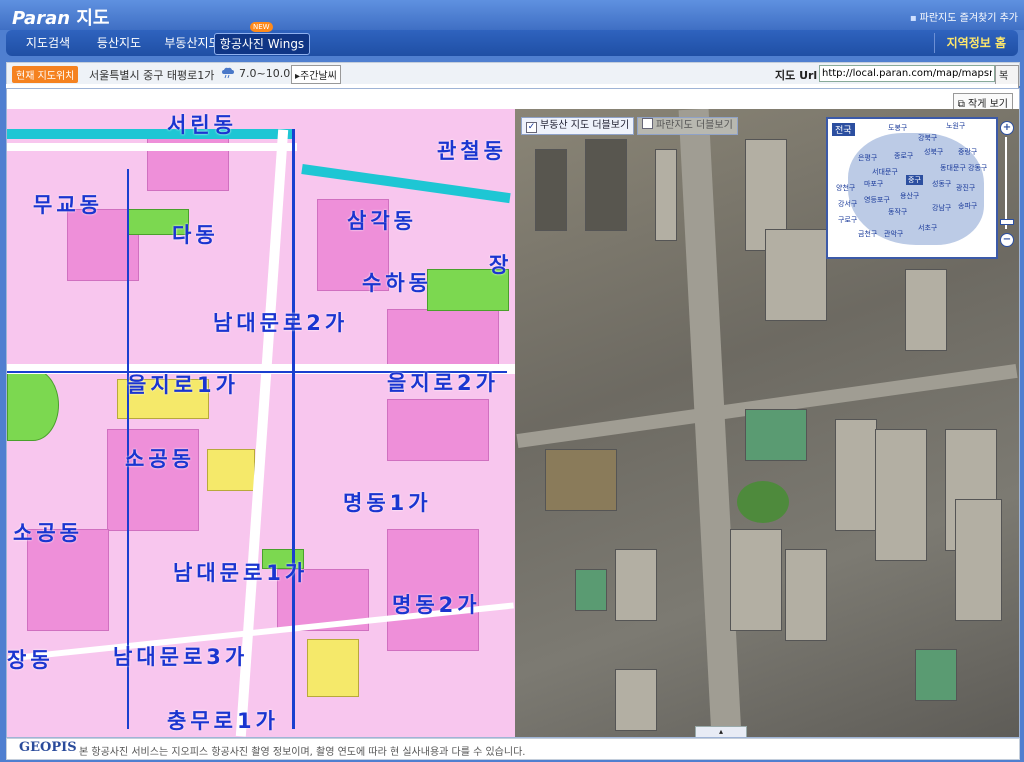  I want to click on checkbox-unchecked, so click(647, 123).